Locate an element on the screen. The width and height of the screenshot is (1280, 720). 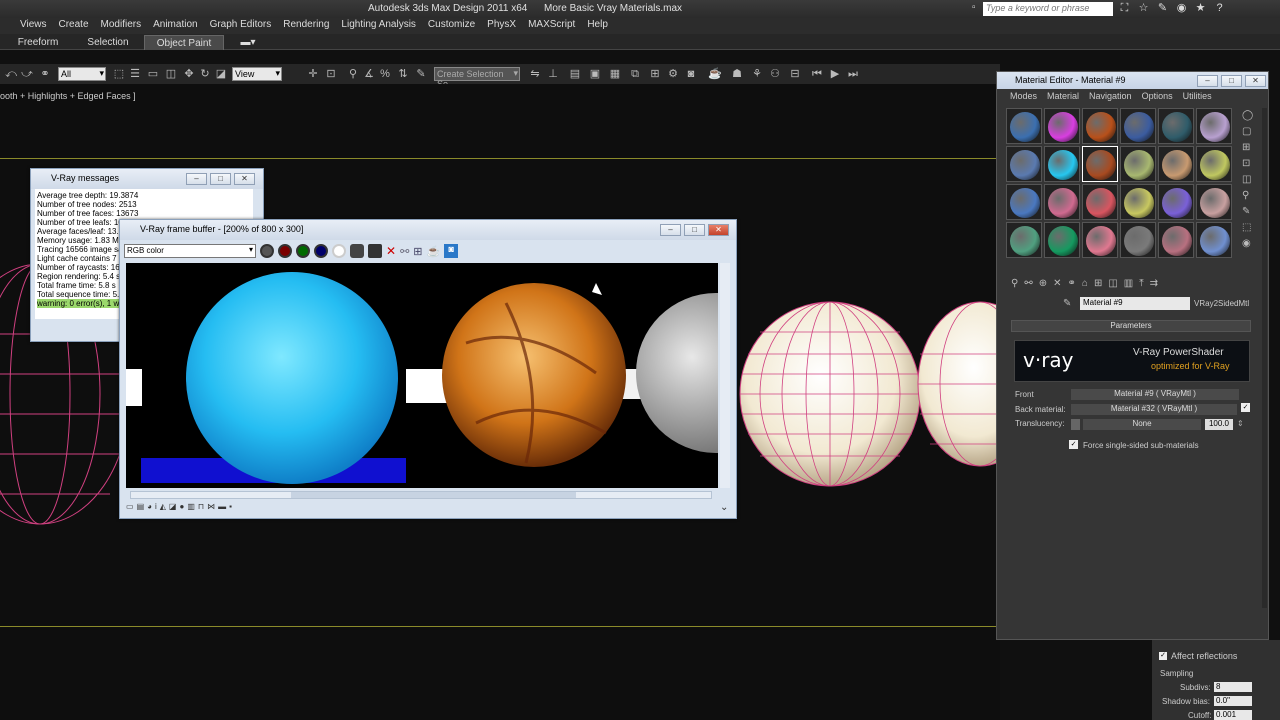
vertical-scrollbar is located at coordinates (725, 375).